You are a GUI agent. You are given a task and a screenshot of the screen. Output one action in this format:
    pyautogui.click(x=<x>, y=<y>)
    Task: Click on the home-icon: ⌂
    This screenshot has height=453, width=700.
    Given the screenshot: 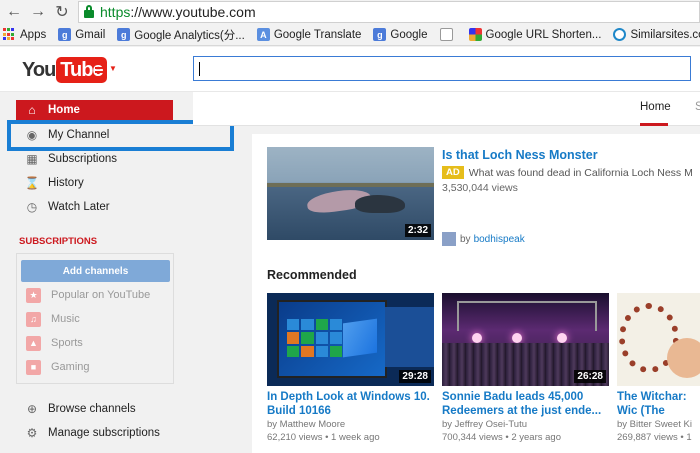 What is the action you would take?
    pyautogui.click(x=32, y=110)
    